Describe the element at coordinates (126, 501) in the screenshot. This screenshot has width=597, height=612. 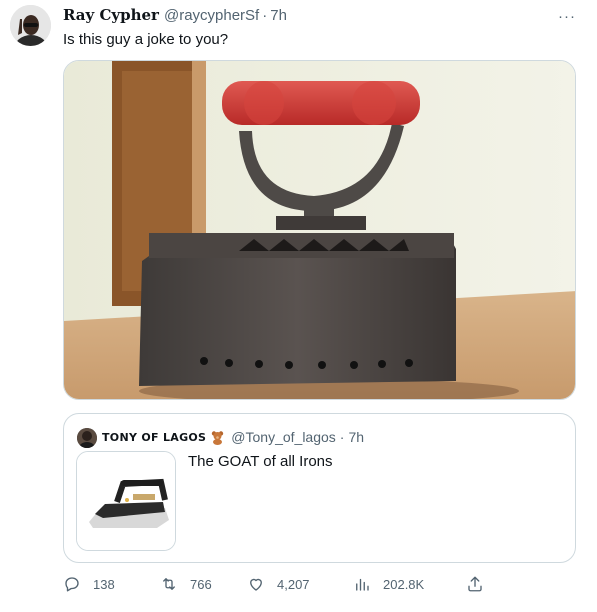
I see `quoted-photo` at that location.